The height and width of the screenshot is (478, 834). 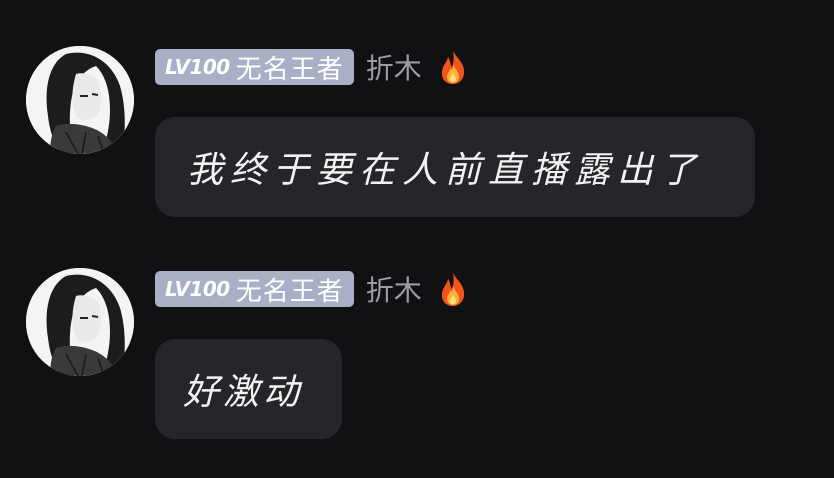 What do you see at coordinates (243, 392) in the screenshot?
I see `message-text: 好激动` at bounding box center [243, 392].